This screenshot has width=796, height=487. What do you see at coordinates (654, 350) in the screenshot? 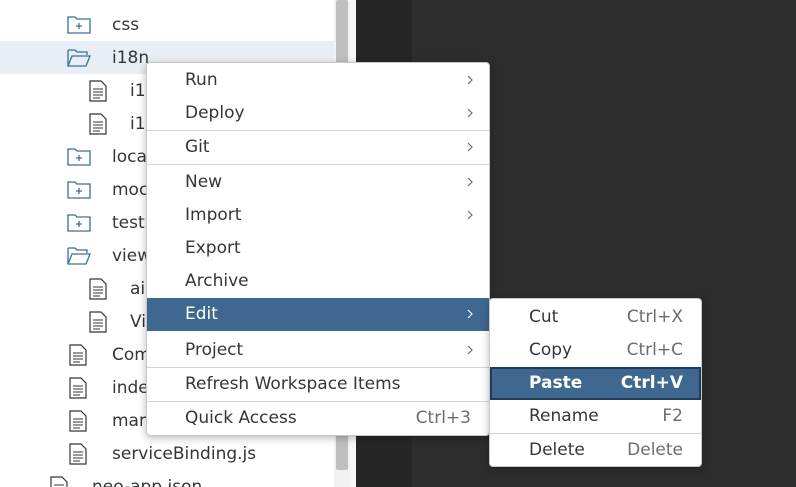
I see `shortcut-label: Ctrl+C` at bounding box center [654, 350].